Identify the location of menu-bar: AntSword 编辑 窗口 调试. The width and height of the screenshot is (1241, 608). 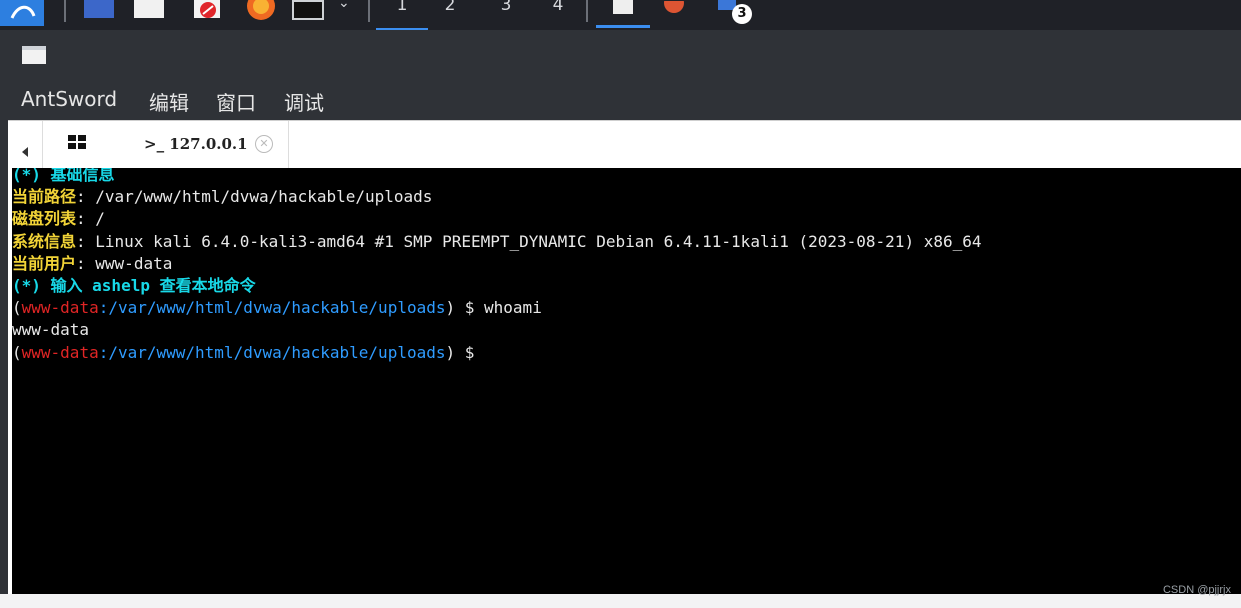
(620, 100).